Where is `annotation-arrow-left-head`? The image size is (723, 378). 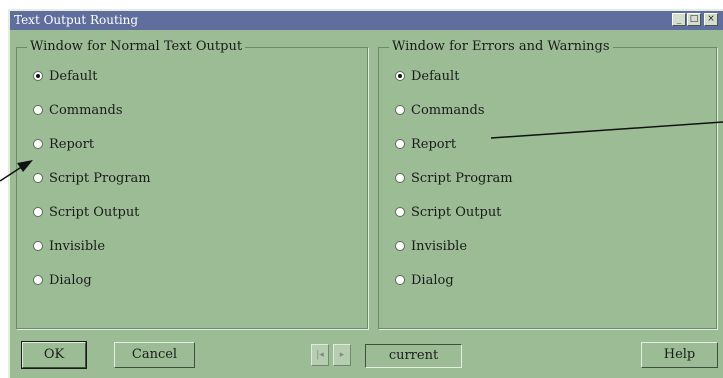
annotation-arrow-left-head is located at coordinates (25, 166).